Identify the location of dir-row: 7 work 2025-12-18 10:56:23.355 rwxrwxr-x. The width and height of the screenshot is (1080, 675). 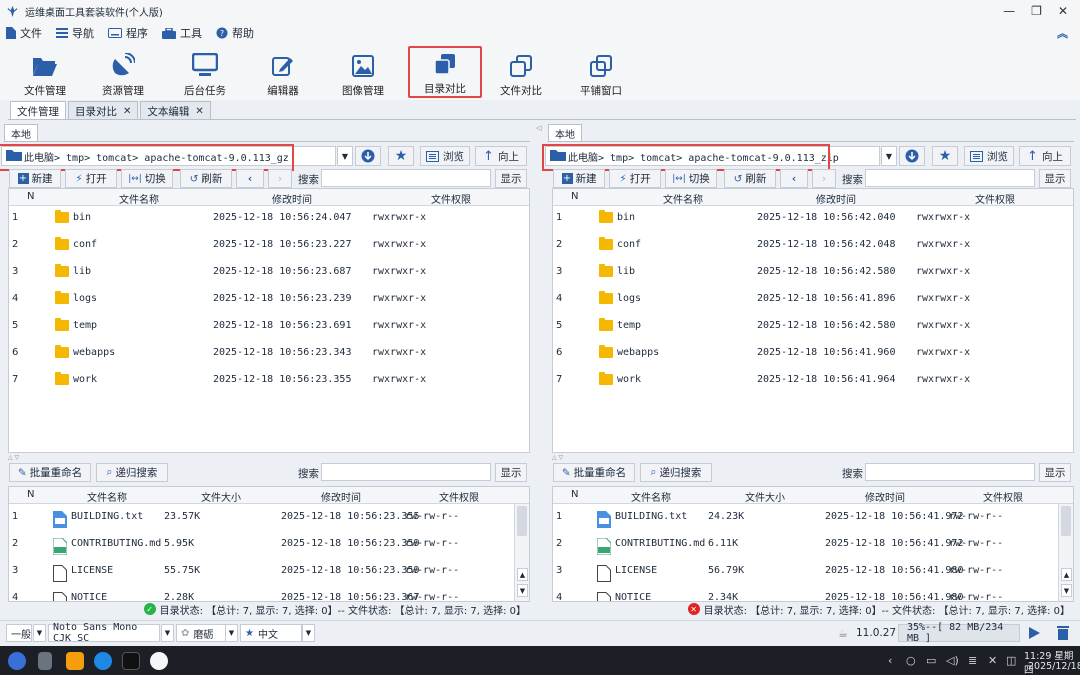
(269, 379).